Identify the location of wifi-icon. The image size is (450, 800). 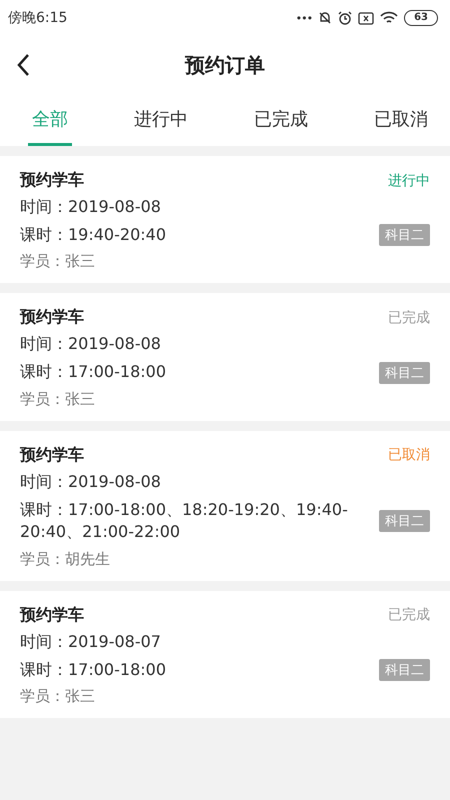
(389, 18).